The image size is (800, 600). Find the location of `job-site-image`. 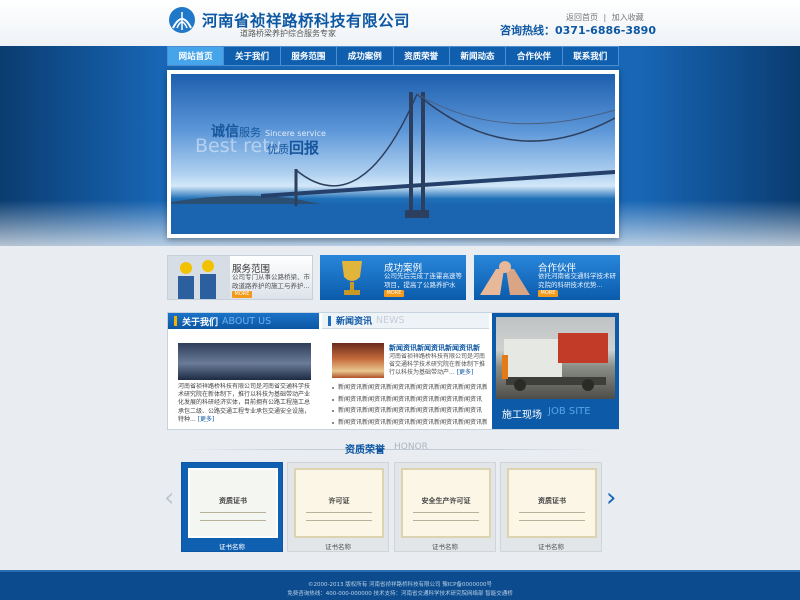

job-site-image is located at coordinates (555, 358).